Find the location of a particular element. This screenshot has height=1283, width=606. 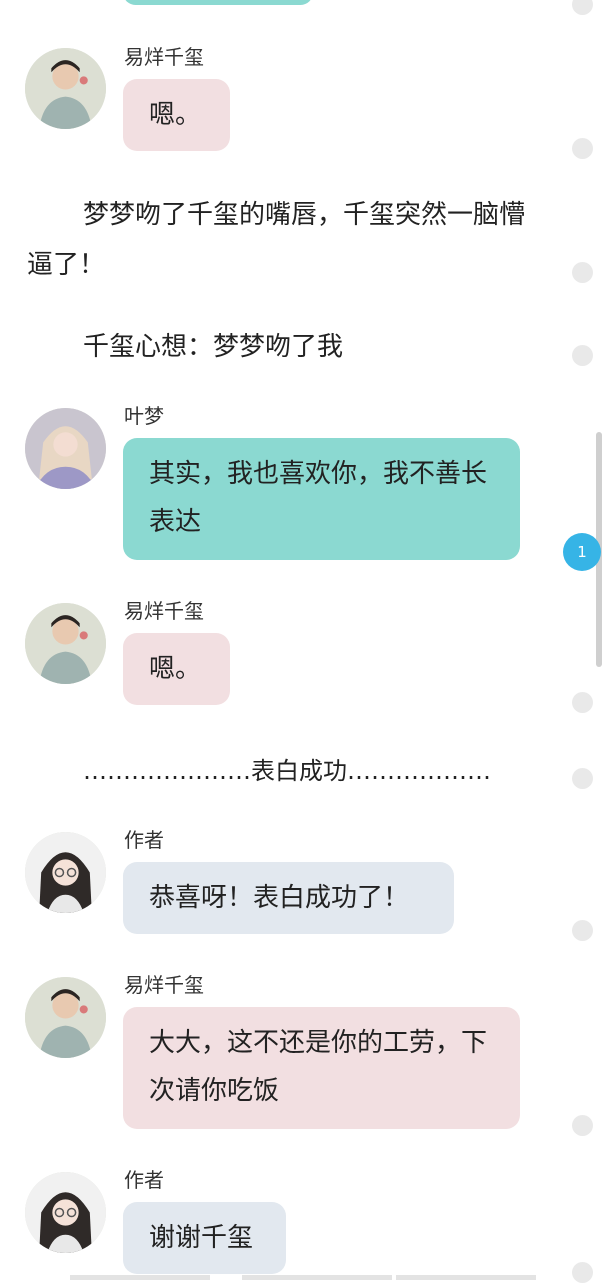

message-bubble: 谢谢千玺 is located at coordinates (204, 1238).